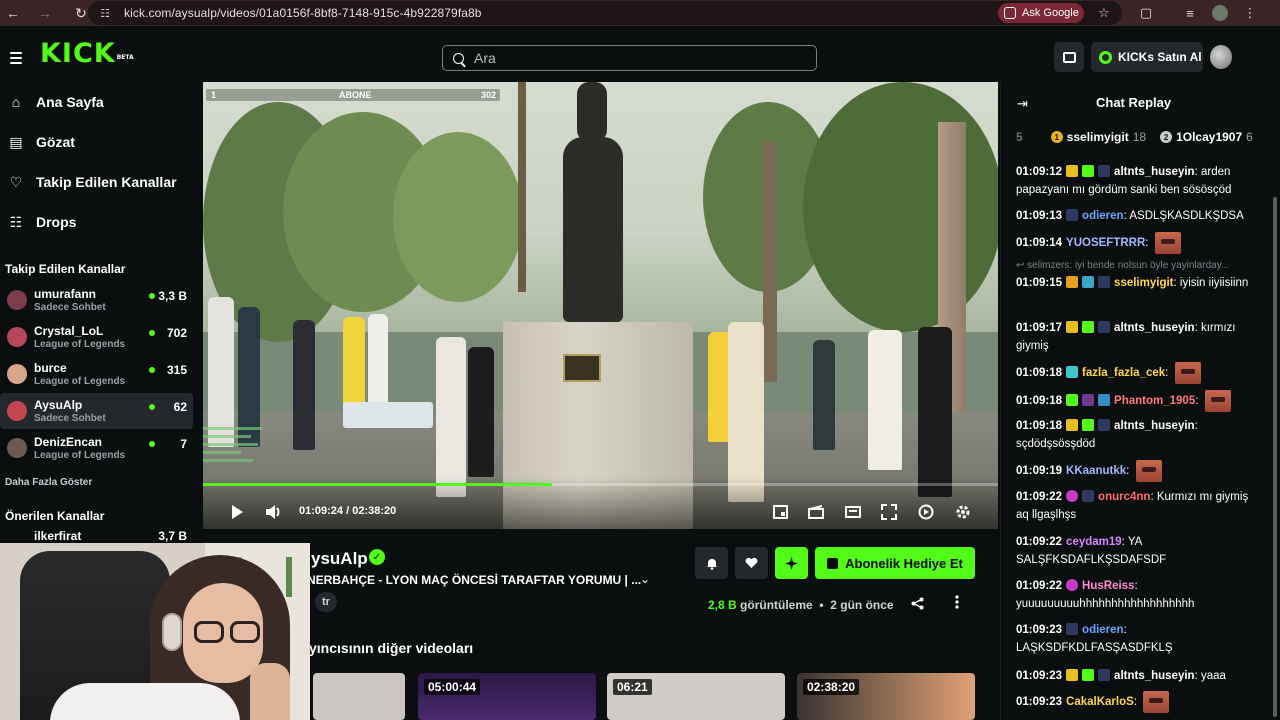 This screenshot has height=720, width=1280. What do you see at coordinates (359, 696) in the screenshot?
I see `video-thumbnail` at bounding box center [359, 696].